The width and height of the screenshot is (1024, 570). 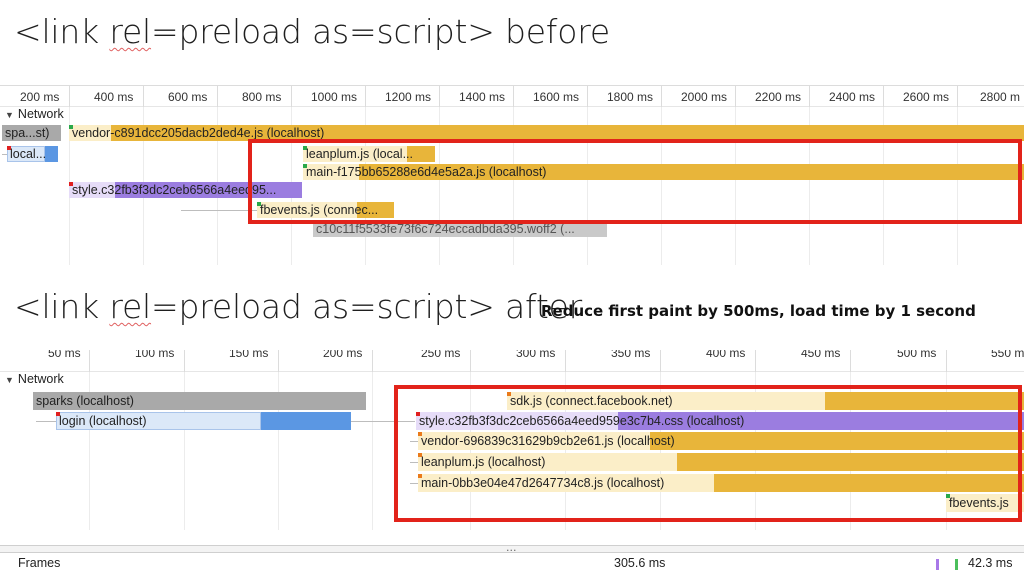 What do you see at coordinates (155, 355) in the screenshot?
I see `tick-label: 100 ms` at bounding box center [155, 355].